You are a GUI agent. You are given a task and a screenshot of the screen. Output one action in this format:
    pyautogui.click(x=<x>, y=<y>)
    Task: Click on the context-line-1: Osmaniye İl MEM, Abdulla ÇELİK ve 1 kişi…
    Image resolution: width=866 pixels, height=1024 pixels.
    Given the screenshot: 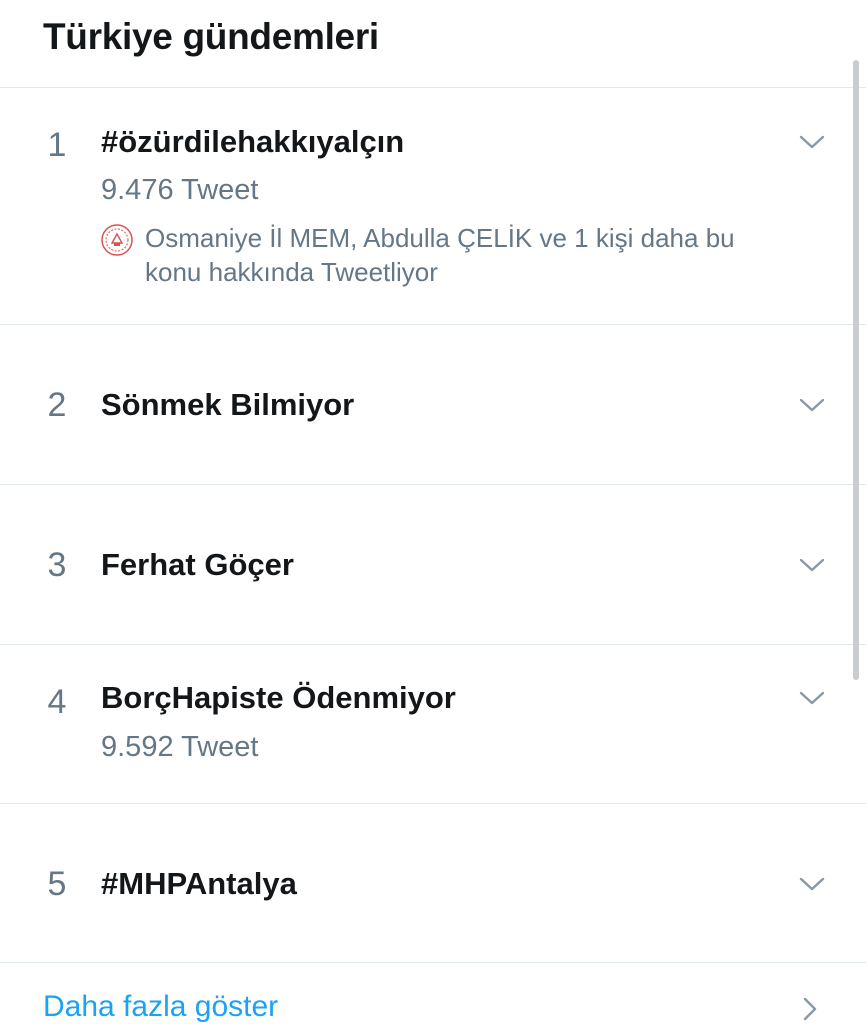 What is the action you would take?
    pyautogui.click(x=440, y=238)
    